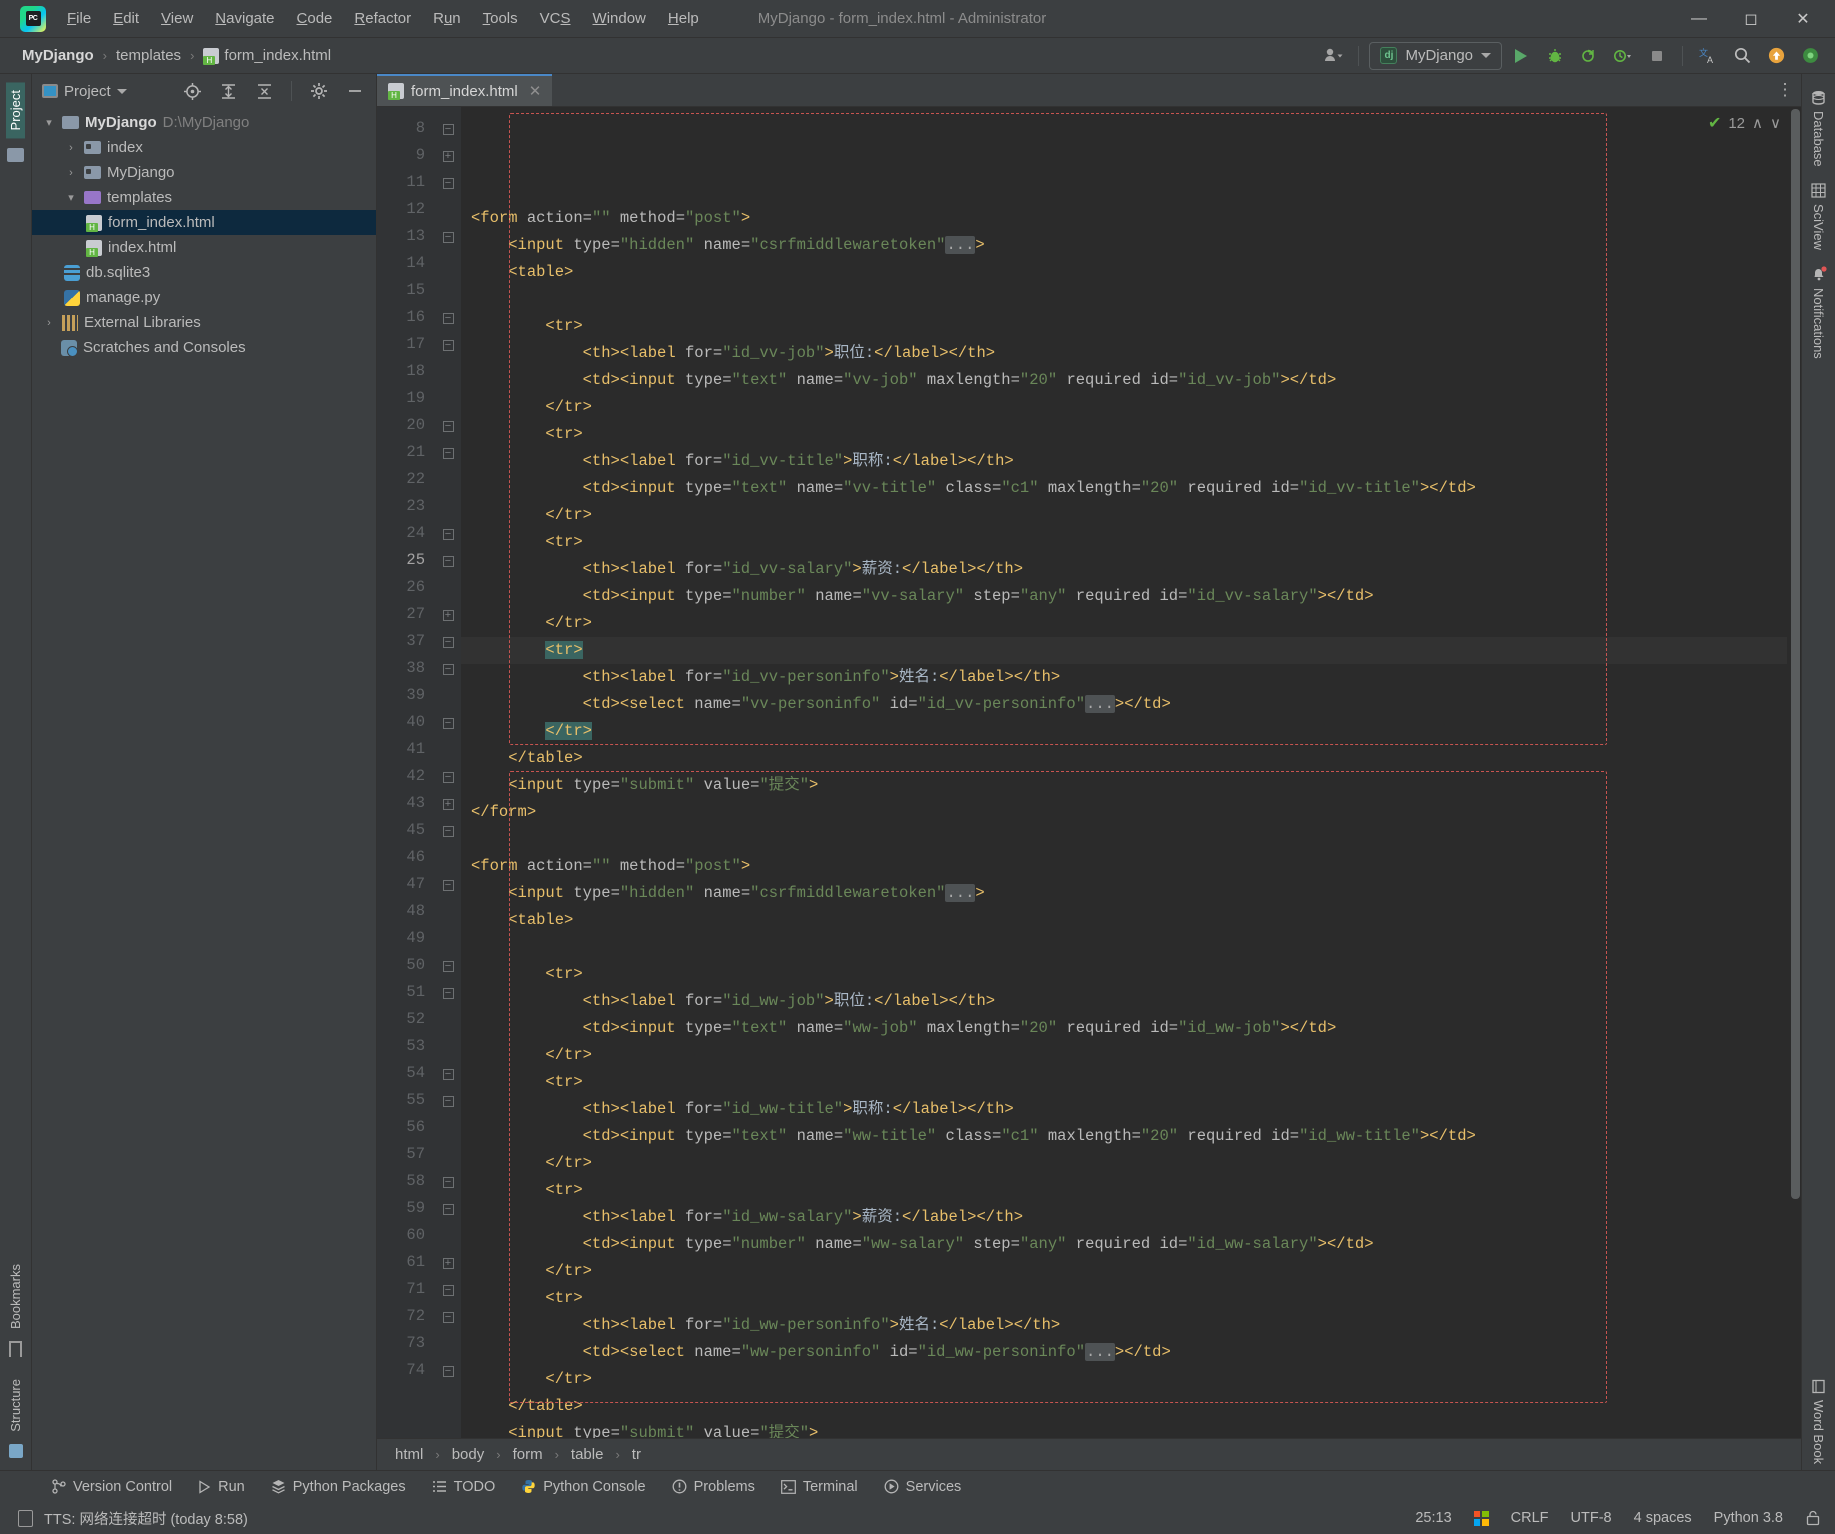  What do you see at coordinates (177, 18) in the screenshot?
I see `menu-view: View` at bounding box center [177, 18].